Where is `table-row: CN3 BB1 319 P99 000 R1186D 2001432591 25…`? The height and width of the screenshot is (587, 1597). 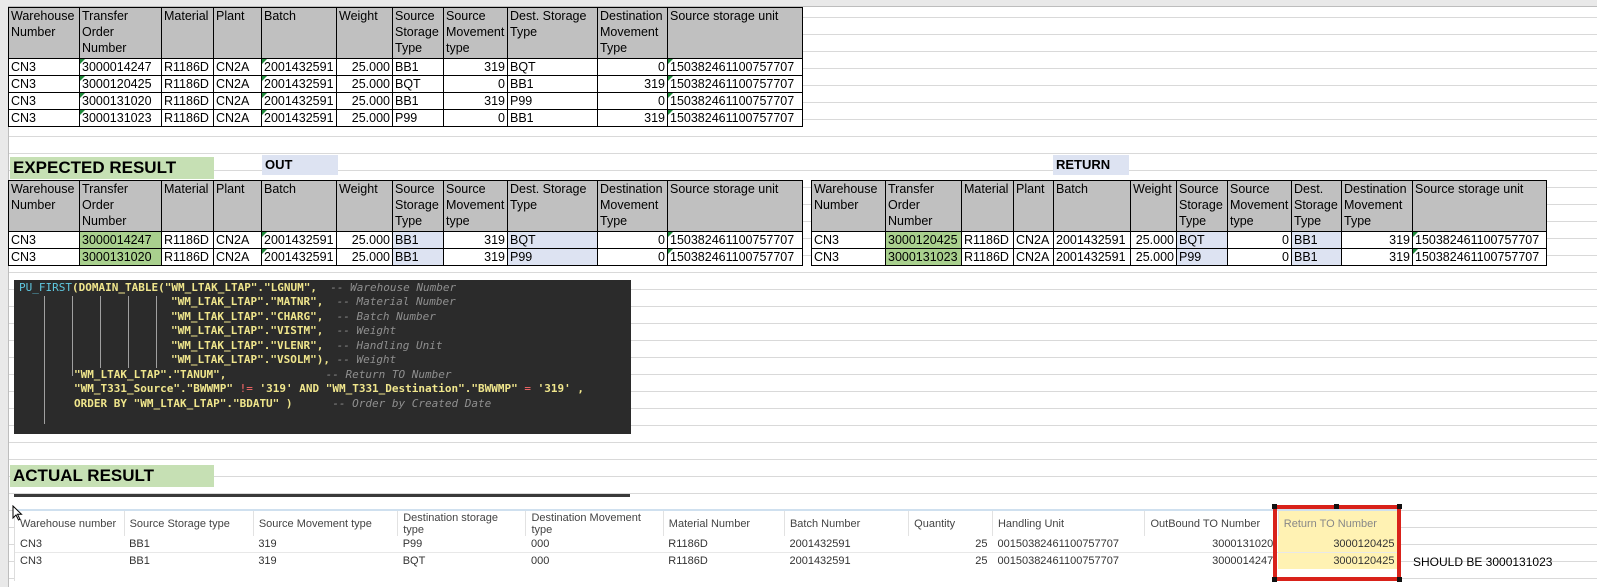
table-row: CN3 BB1 319 P99 000 R1186D 2001432591 25… is located at coordinates (707, 544).